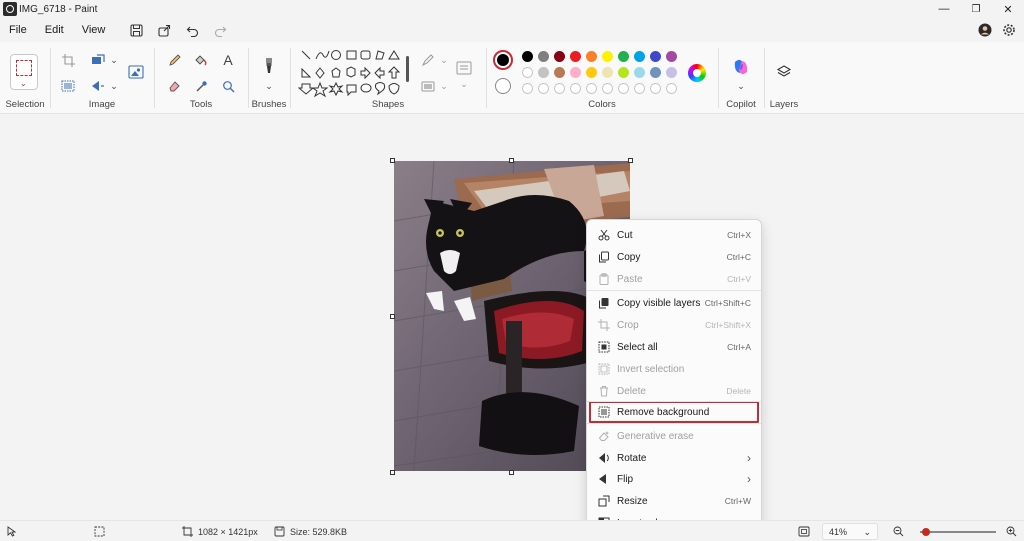 The image size is (1024, 541). Describe the element at coordinates (54, 30) in the screenshot. I see `menu-edit: Edit` at that location.